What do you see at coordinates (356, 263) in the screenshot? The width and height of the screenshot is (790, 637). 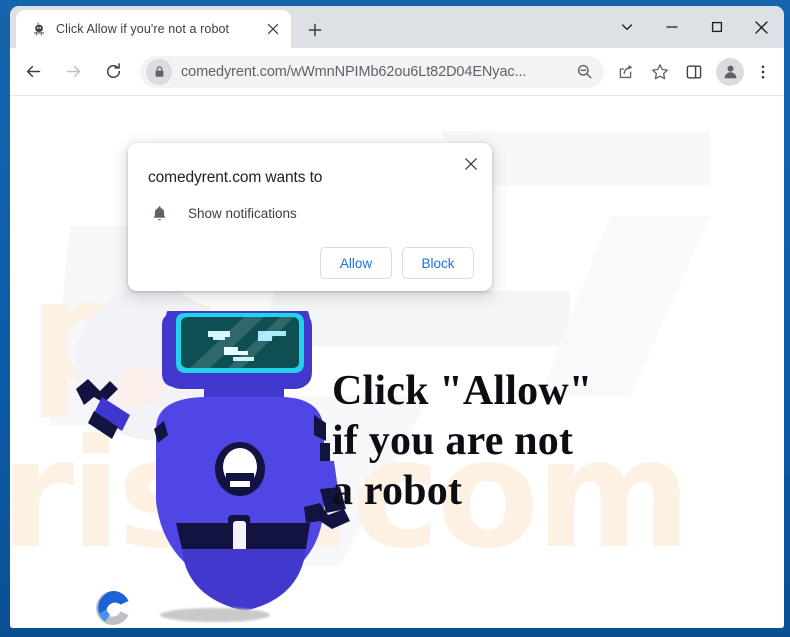 I see `allow-button: Allow` at bounding box center [356, 263].